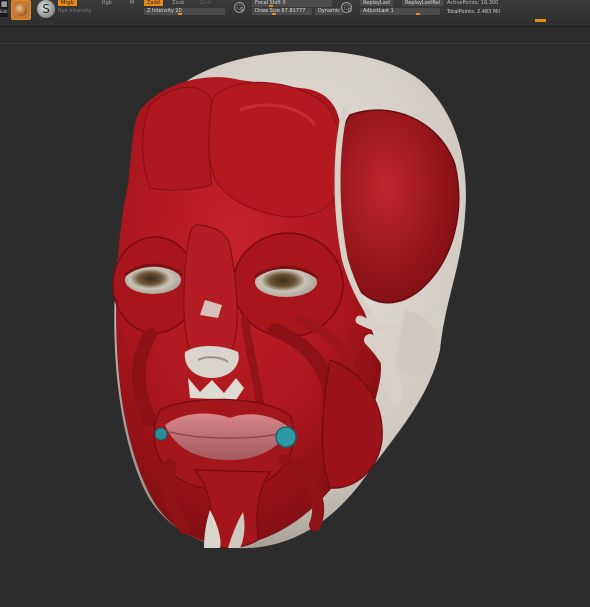  What do you see at coordinates (161, 434) in the screenshot?
I see `modiolus-left-marker` at bounding box center [161, 434].